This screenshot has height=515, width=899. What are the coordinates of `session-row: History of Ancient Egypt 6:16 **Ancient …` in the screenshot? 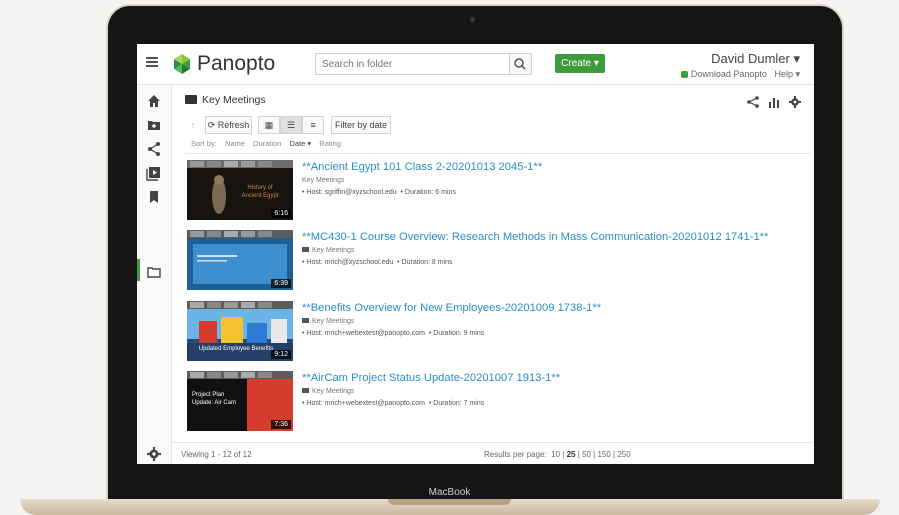 It's located at (497, 191).